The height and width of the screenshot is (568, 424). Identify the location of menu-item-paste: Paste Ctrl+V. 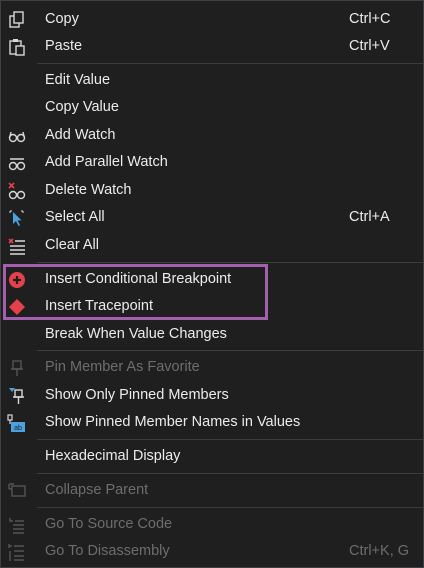
(212, 46).